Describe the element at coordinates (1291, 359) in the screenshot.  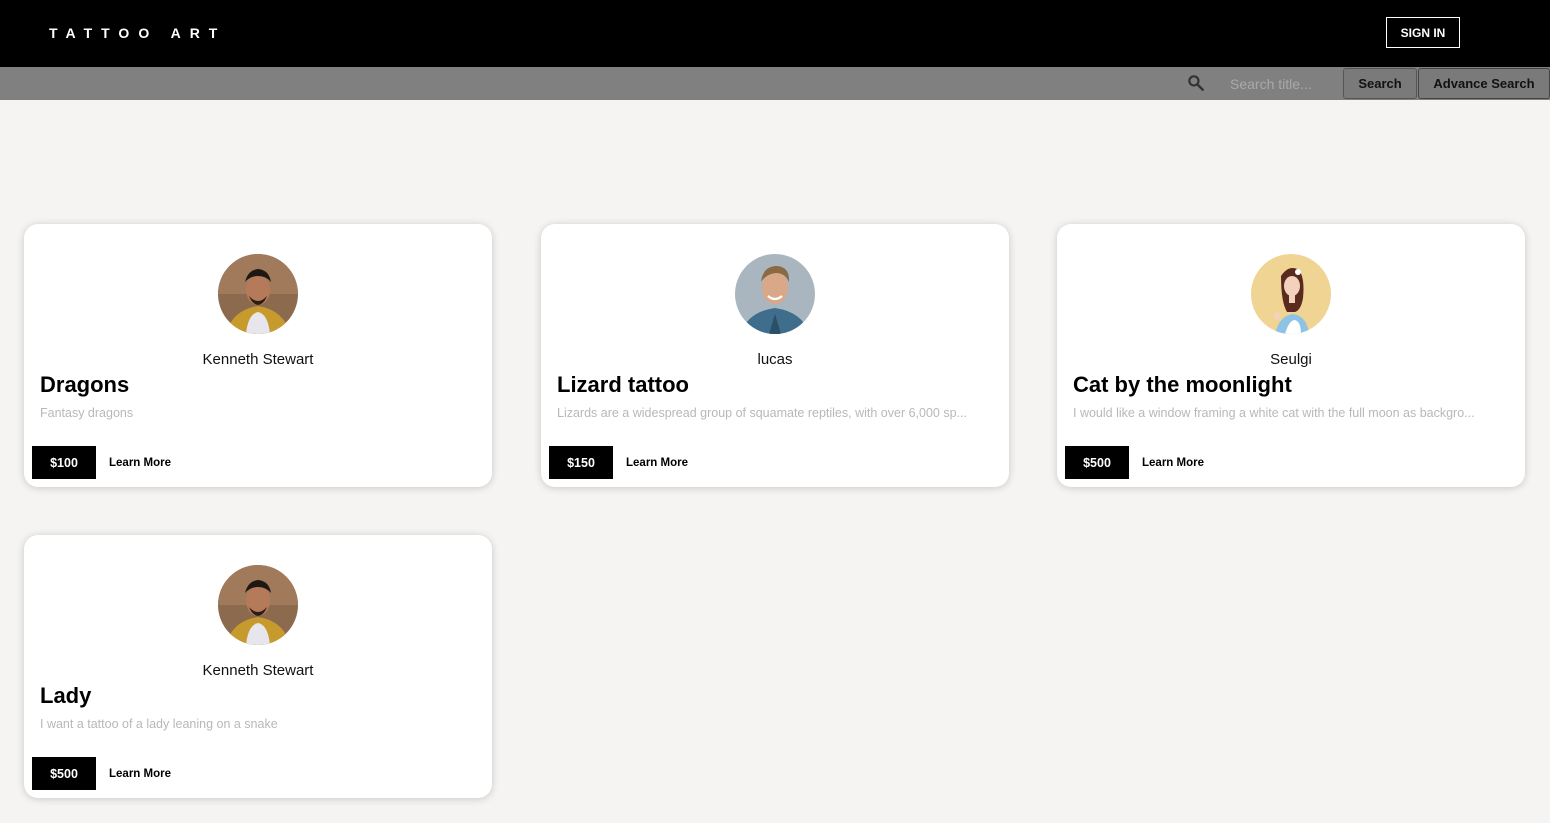
I see `author-name: Seulgi` at that location.